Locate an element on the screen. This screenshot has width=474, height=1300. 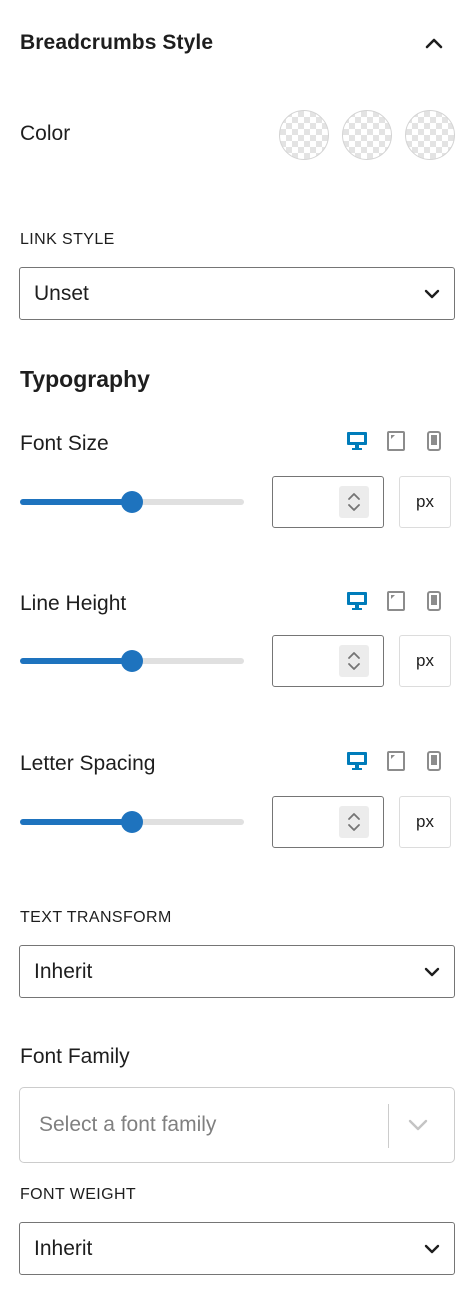
letter-spacing-stepper is located at coordinates (354, 822).